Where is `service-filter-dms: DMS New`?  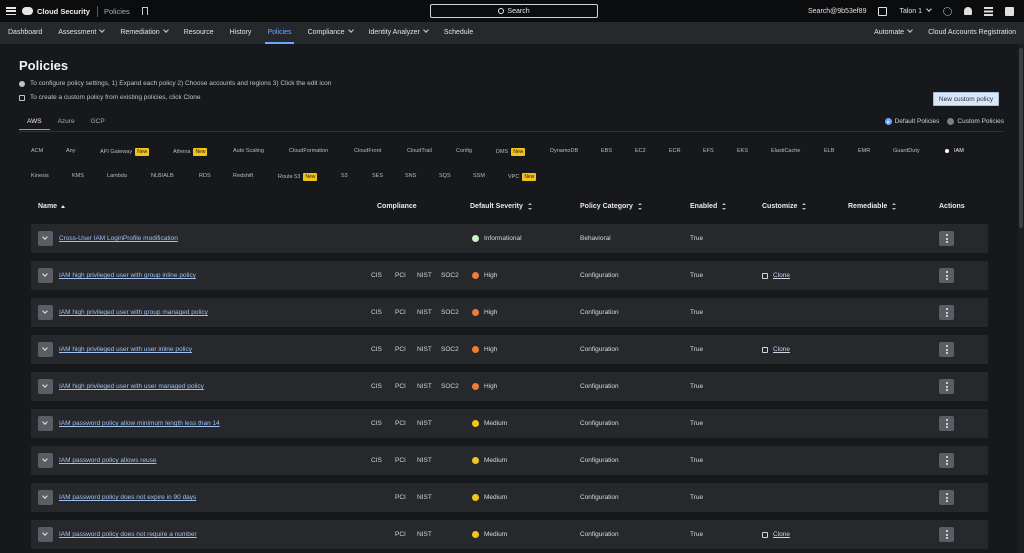
service-filter-dms: DMS New is located at coordinates (511, 152).